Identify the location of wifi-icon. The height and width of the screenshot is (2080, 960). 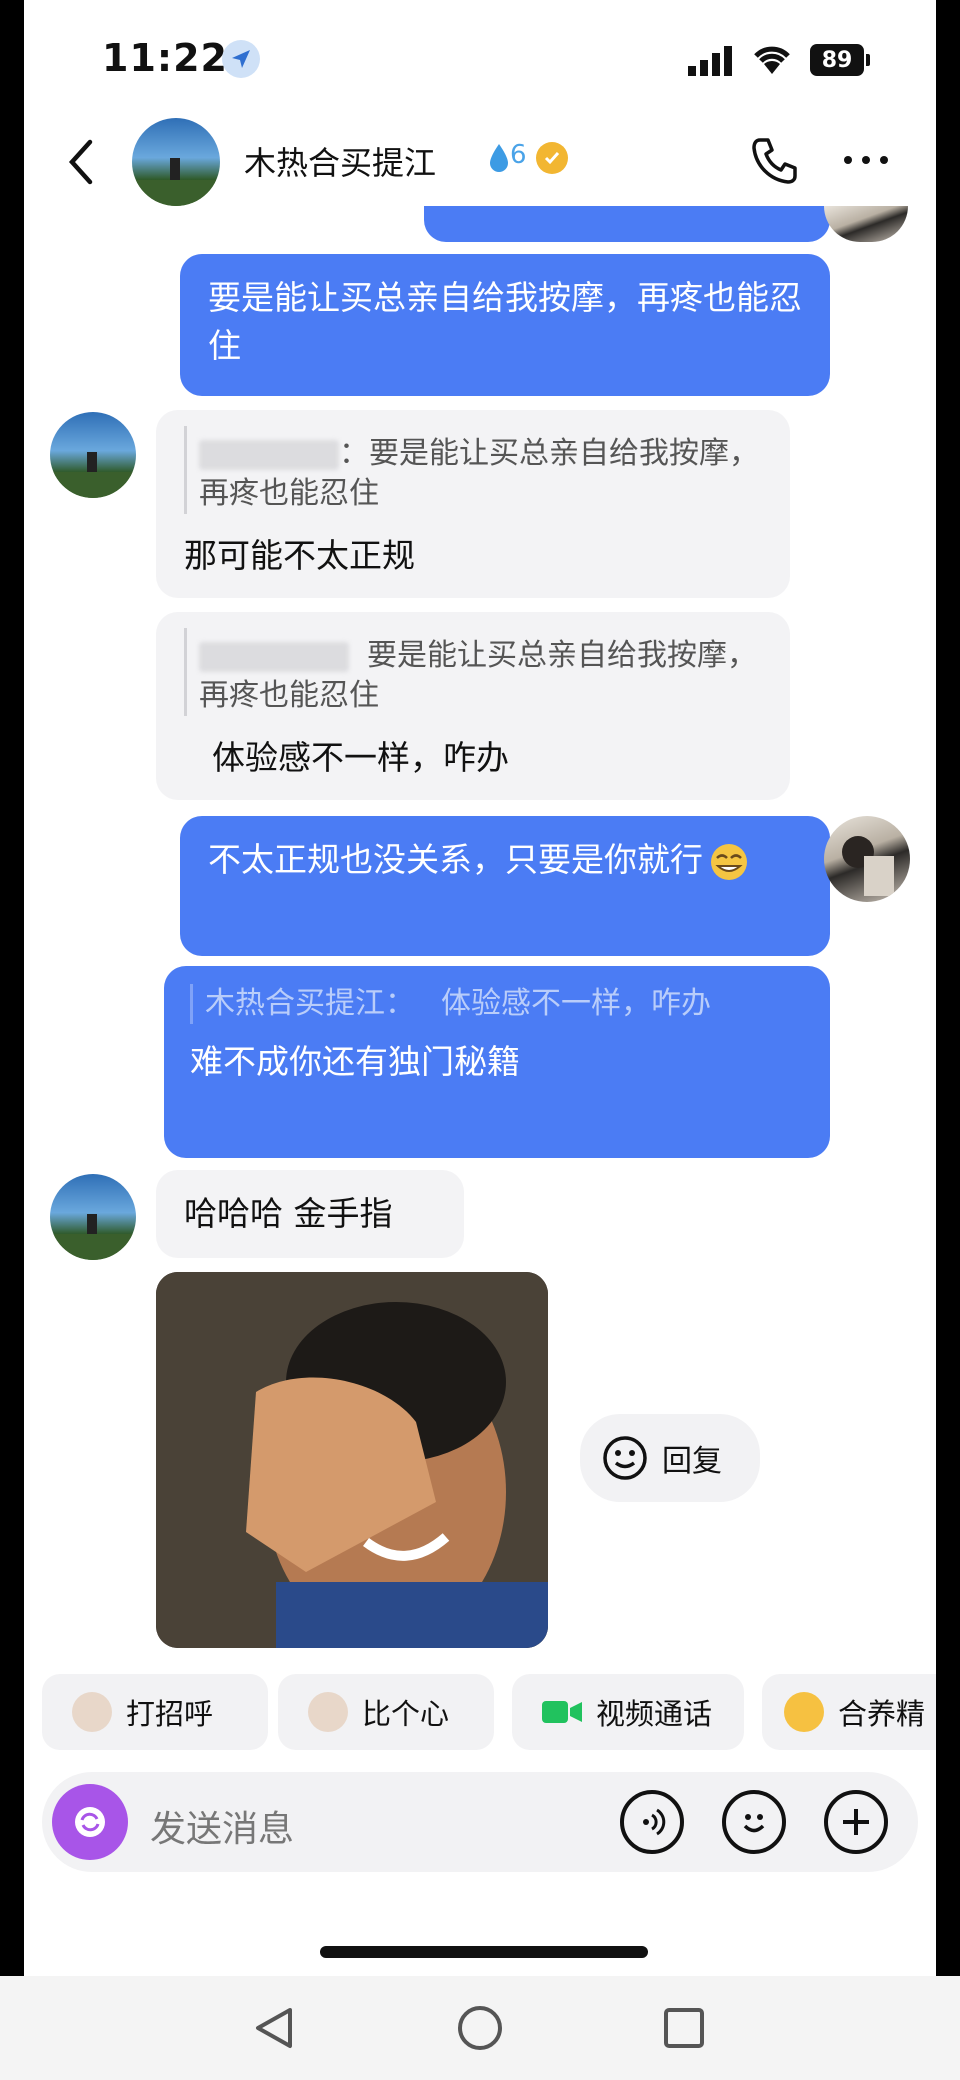
(772, 59).